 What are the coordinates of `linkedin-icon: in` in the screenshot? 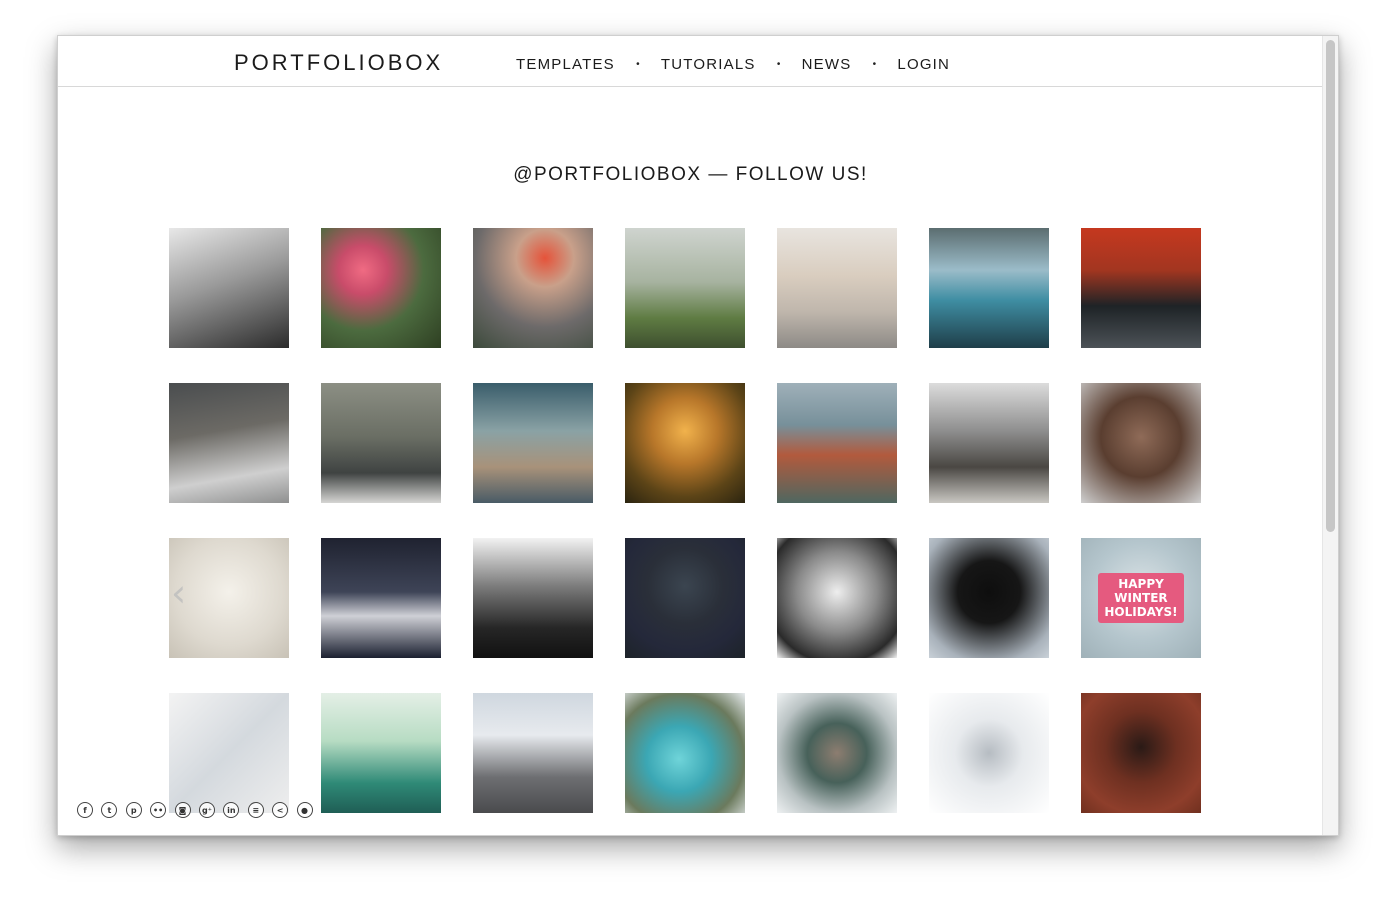 It's located at (231, 810).